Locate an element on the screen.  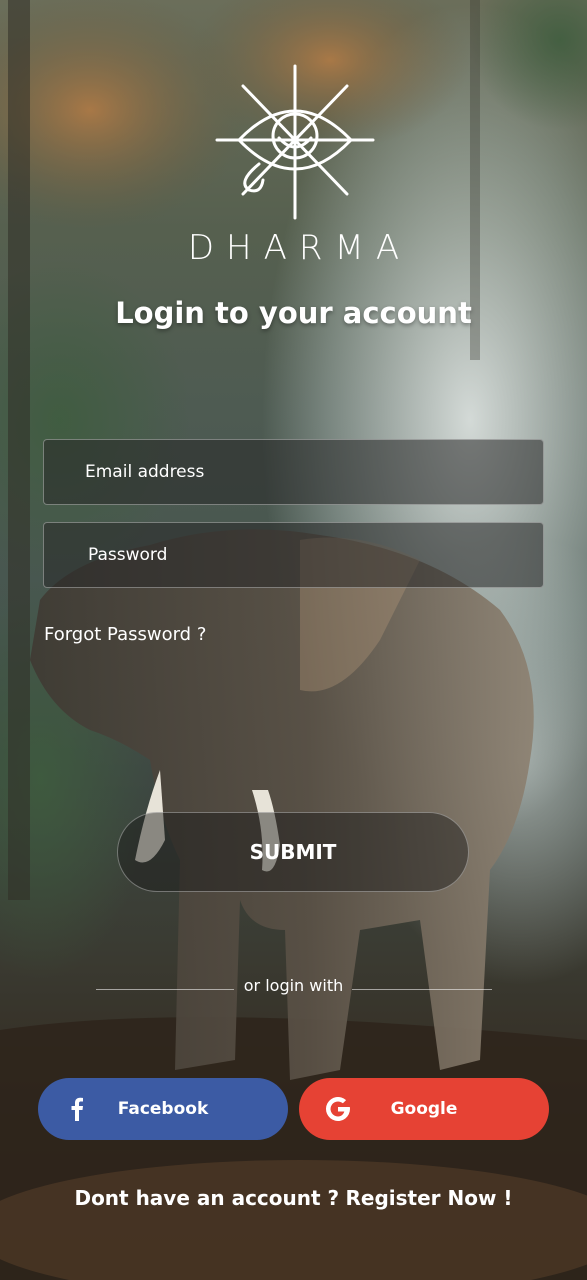
register-link: Register Now ! is located at coordinates (428, 1198).